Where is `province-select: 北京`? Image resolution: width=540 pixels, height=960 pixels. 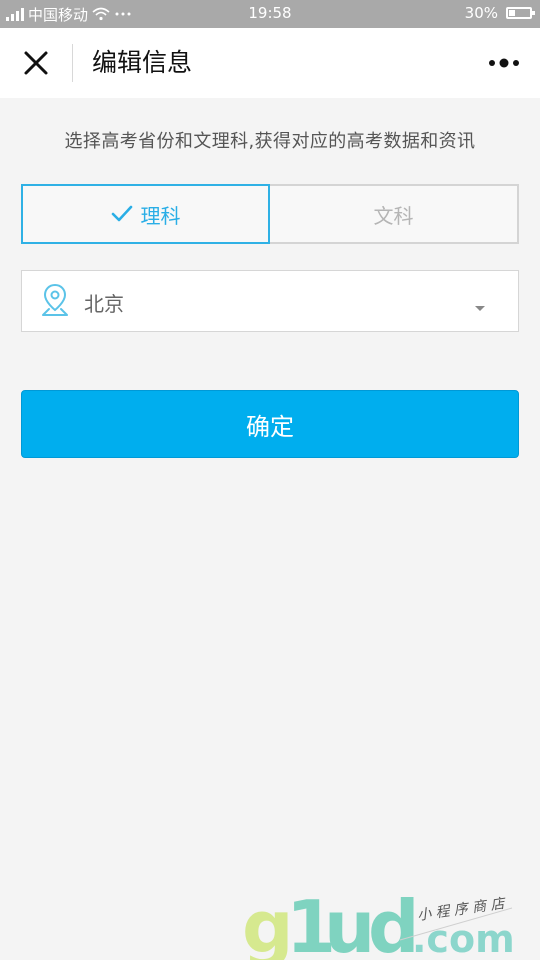
province-select: 北京 is located at coordinates (270, 301).